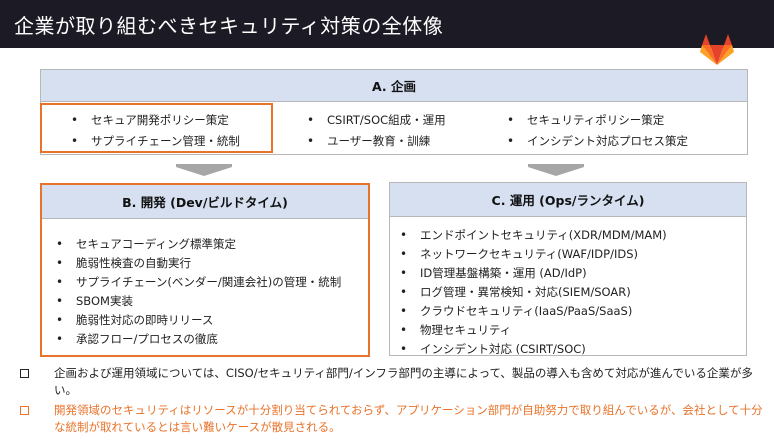 The width and height of the screenshot is (774, 443). Describe the element at coordinates (556, 171) in the screenshot. I see `arrow-down-right-icon` at that location.